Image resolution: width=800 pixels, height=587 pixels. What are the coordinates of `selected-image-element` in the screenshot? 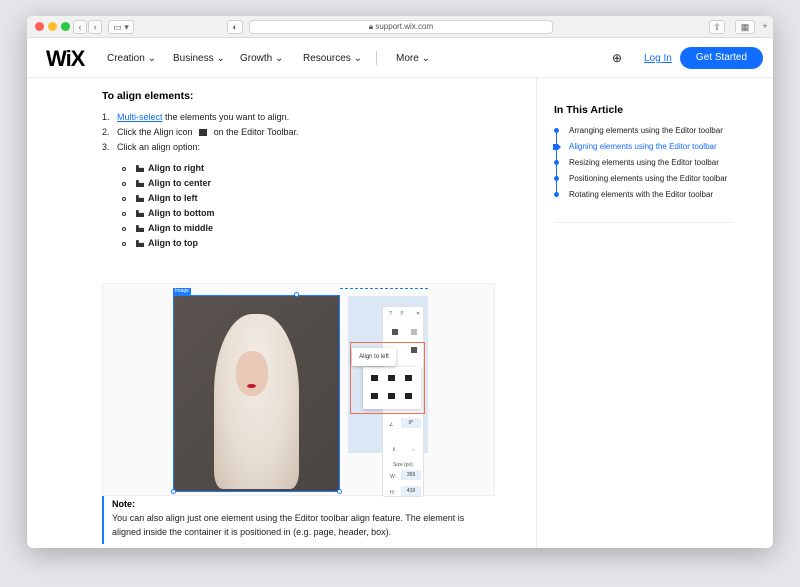 It's located at (256, 393).